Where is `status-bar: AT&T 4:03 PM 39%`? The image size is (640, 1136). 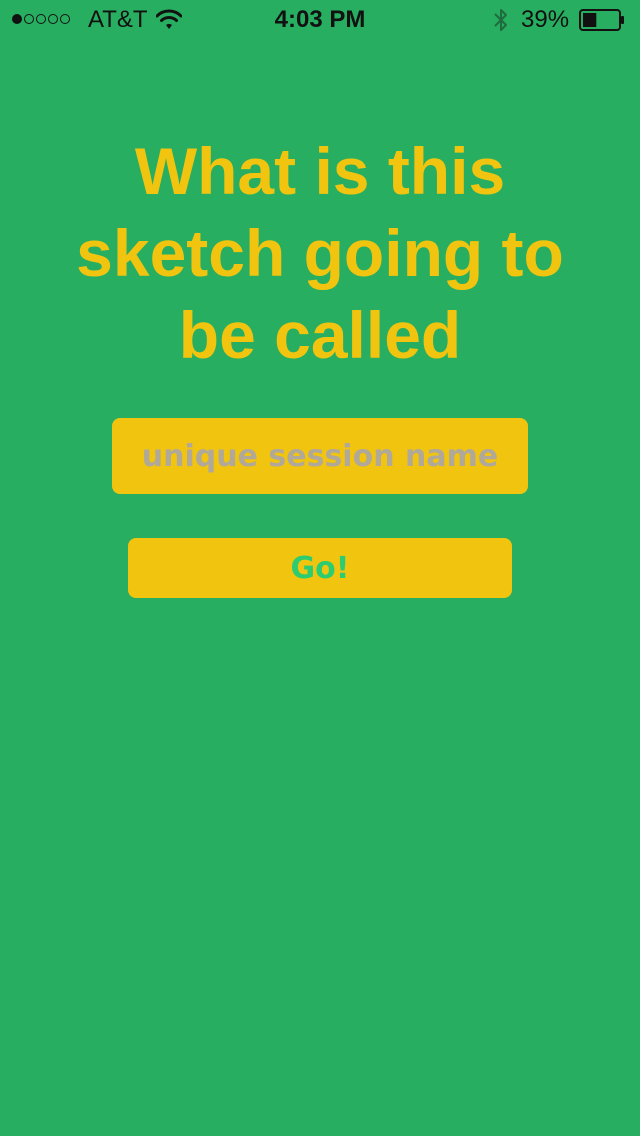
status-bar: AT&T 4:03 PM 39% is located at coordinates (320, 20).